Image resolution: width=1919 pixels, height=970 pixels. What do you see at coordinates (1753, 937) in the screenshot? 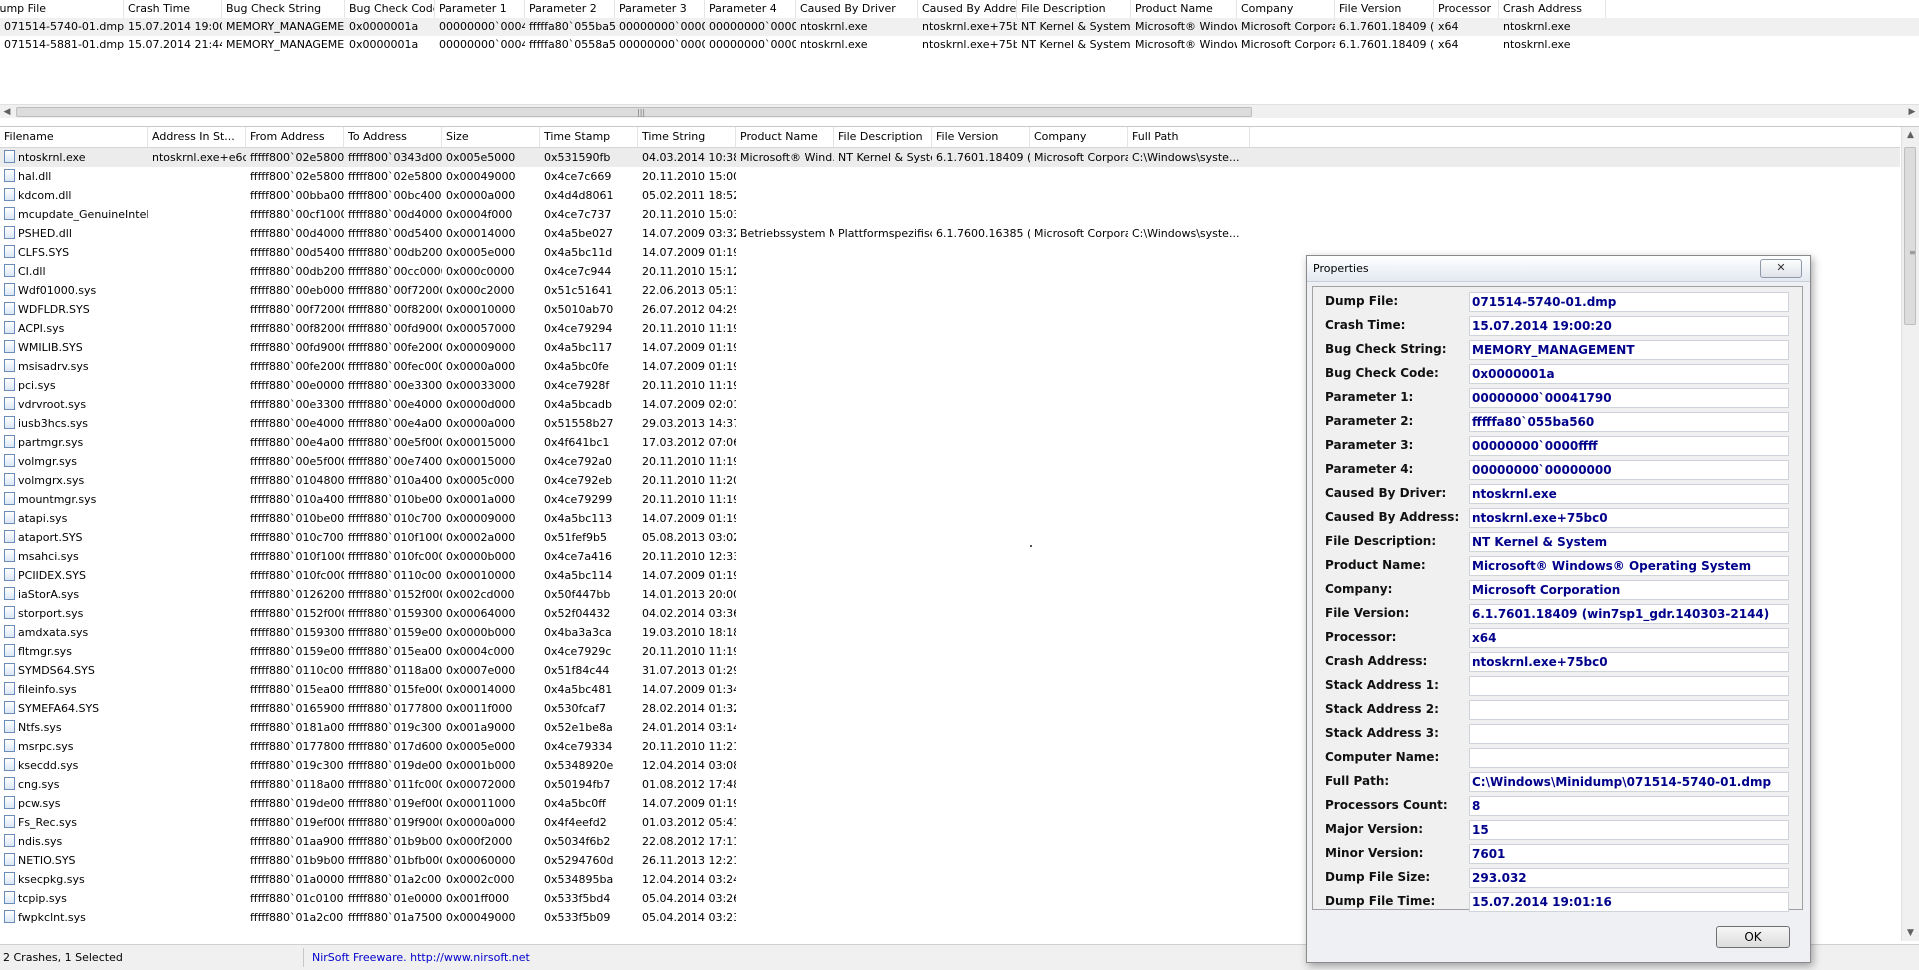
I see `ok-button: OK` at bounding box center [1753, 937].